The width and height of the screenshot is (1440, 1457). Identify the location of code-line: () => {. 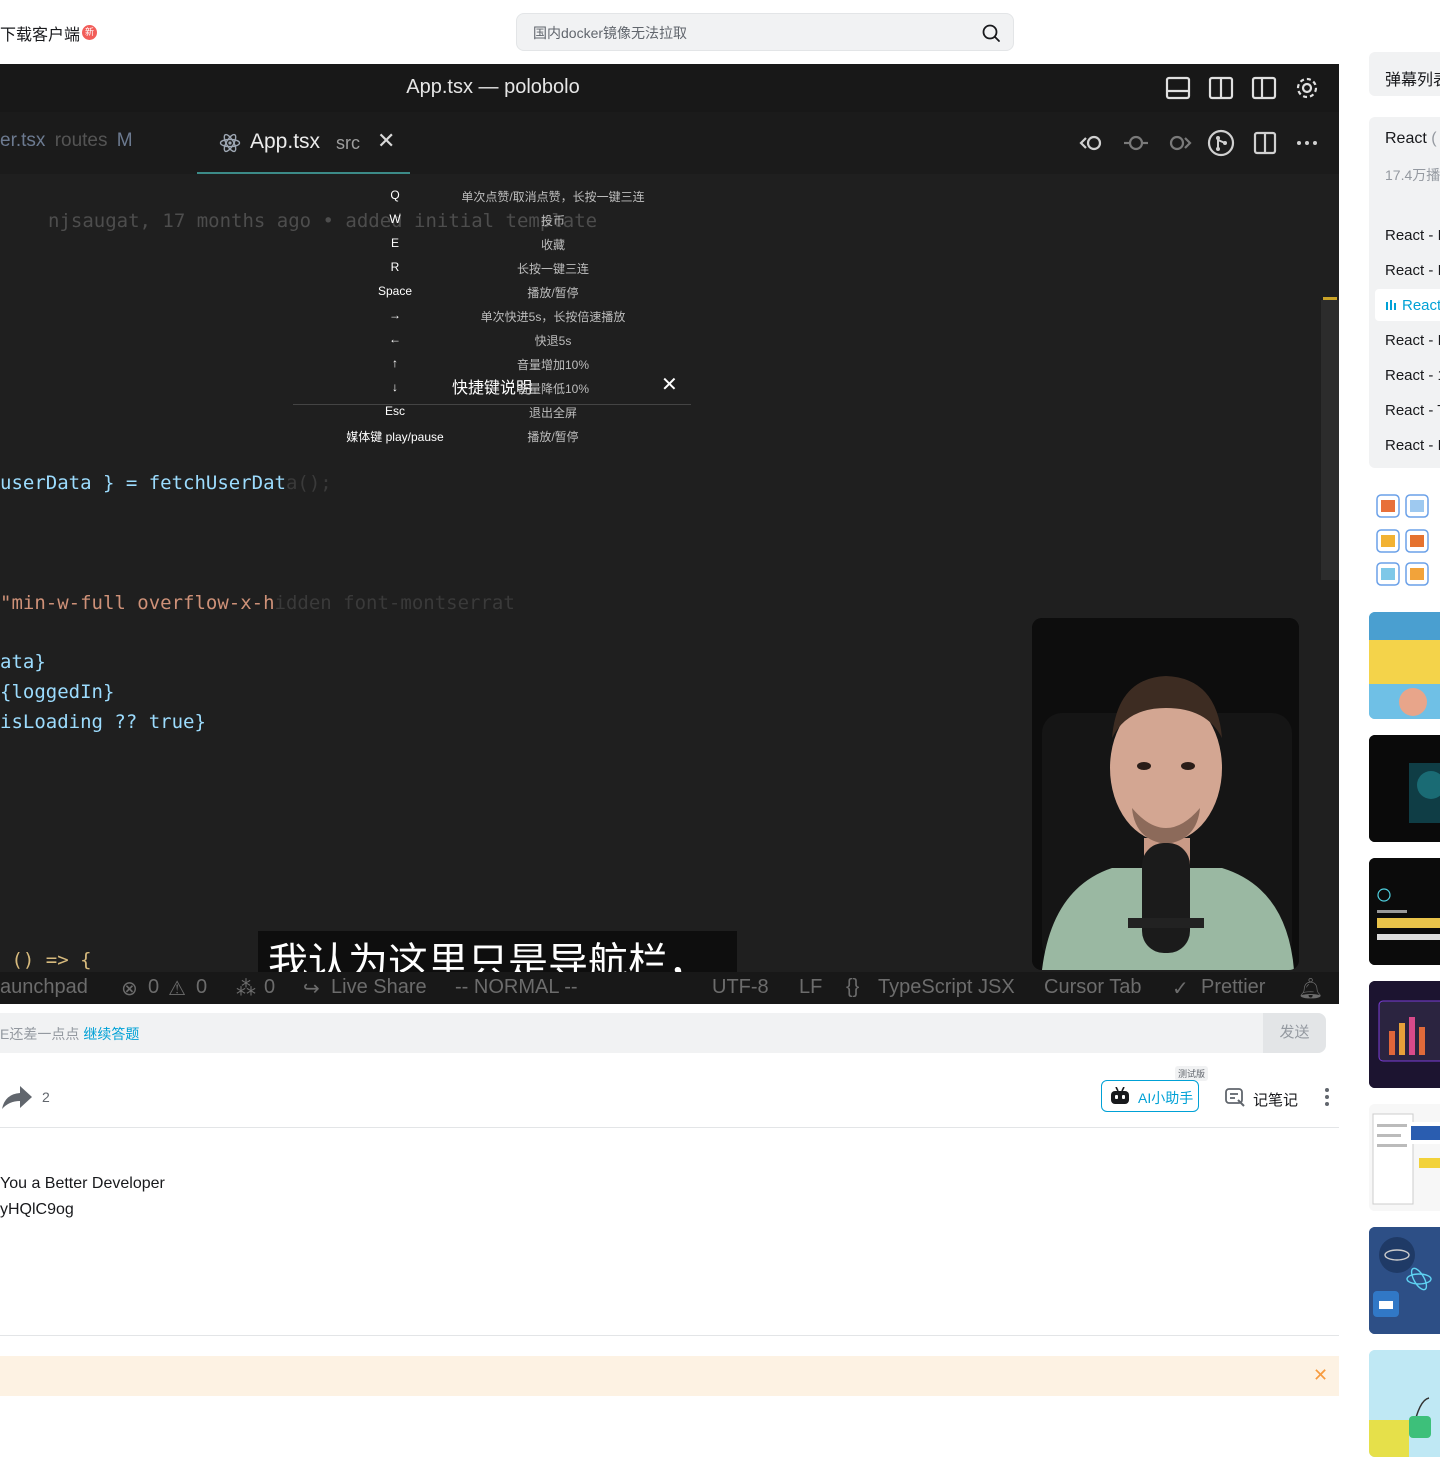
(46, 960).